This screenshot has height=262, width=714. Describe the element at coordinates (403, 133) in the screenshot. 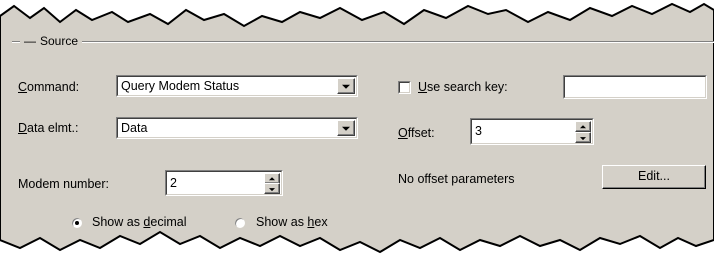

I see `offset-label-accel: O` at that location.